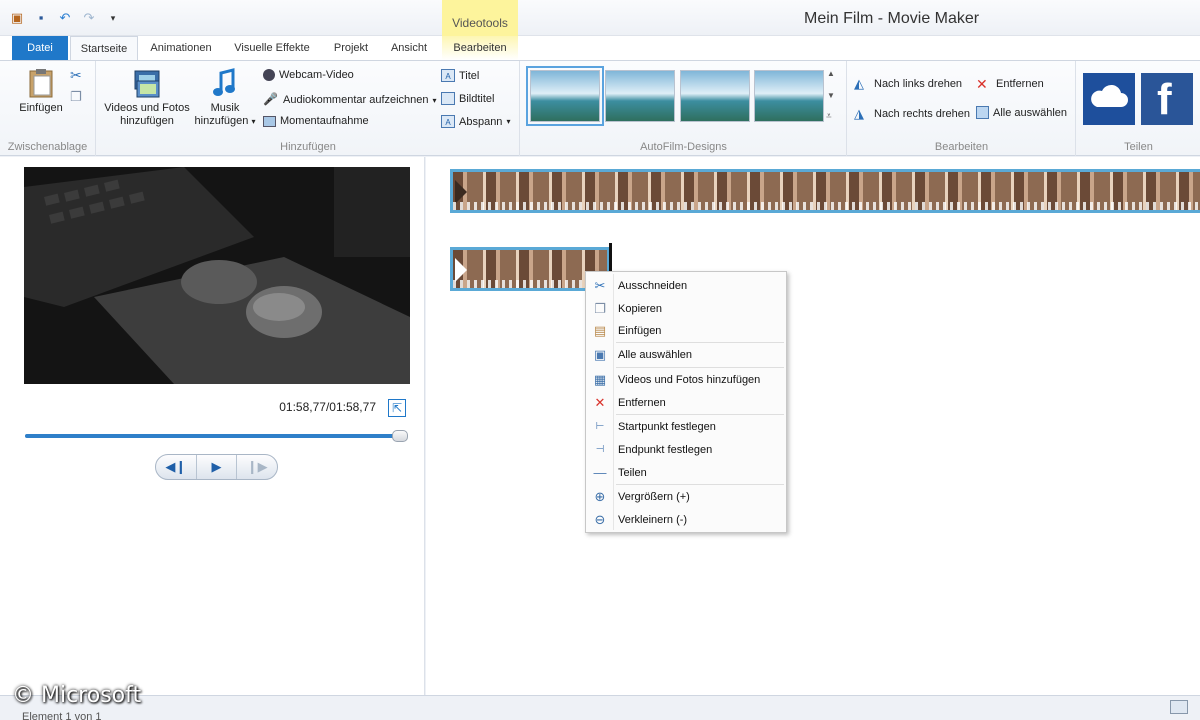 The height and width of the screenshot is (720, 1200). What do you see at coordinates (225, 97) in the screenshot?
I see `add-music-button: Musik hinzufügen ▾` at bounding box center [225, 97].